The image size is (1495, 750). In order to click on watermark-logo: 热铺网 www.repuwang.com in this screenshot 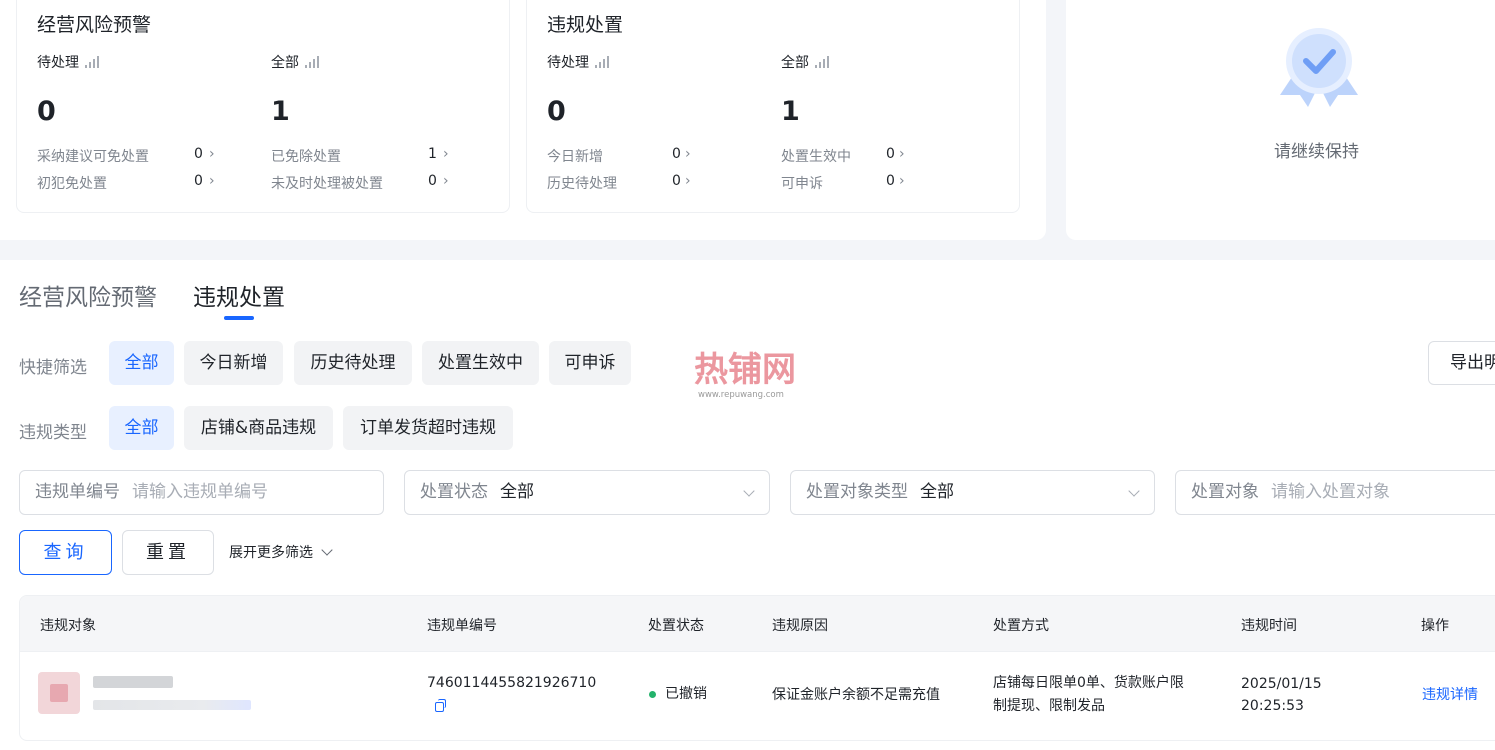, I will do `click(745, 375)`.